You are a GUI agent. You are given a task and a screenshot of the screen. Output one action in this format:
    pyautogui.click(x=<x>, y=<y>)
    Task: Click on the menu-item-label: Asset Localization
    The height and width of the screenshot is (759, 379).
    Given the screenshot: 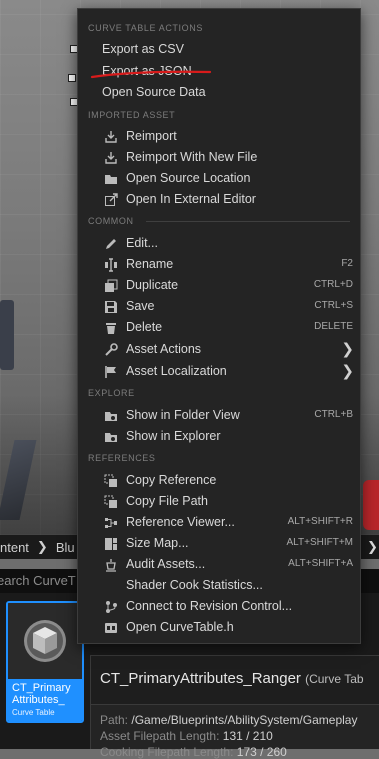 What is the action you would take?
    pyautogui.click(x=176, y=371)
    